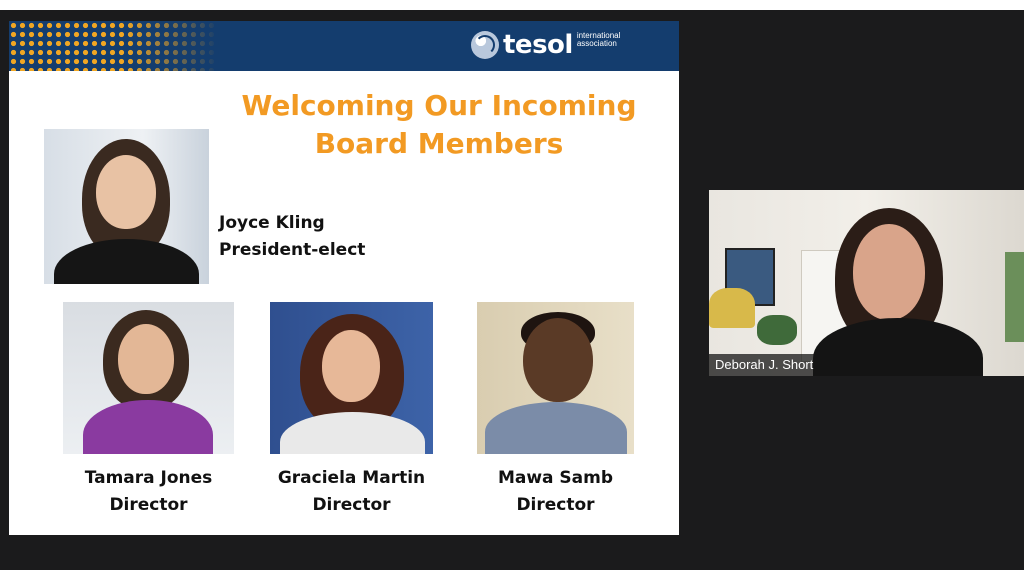 The height and width of the screenshot is (573, 1024). Describe the element at coordinates (555, 478) in the screenshot. I see `member-name: Mawa Samb` at that location.